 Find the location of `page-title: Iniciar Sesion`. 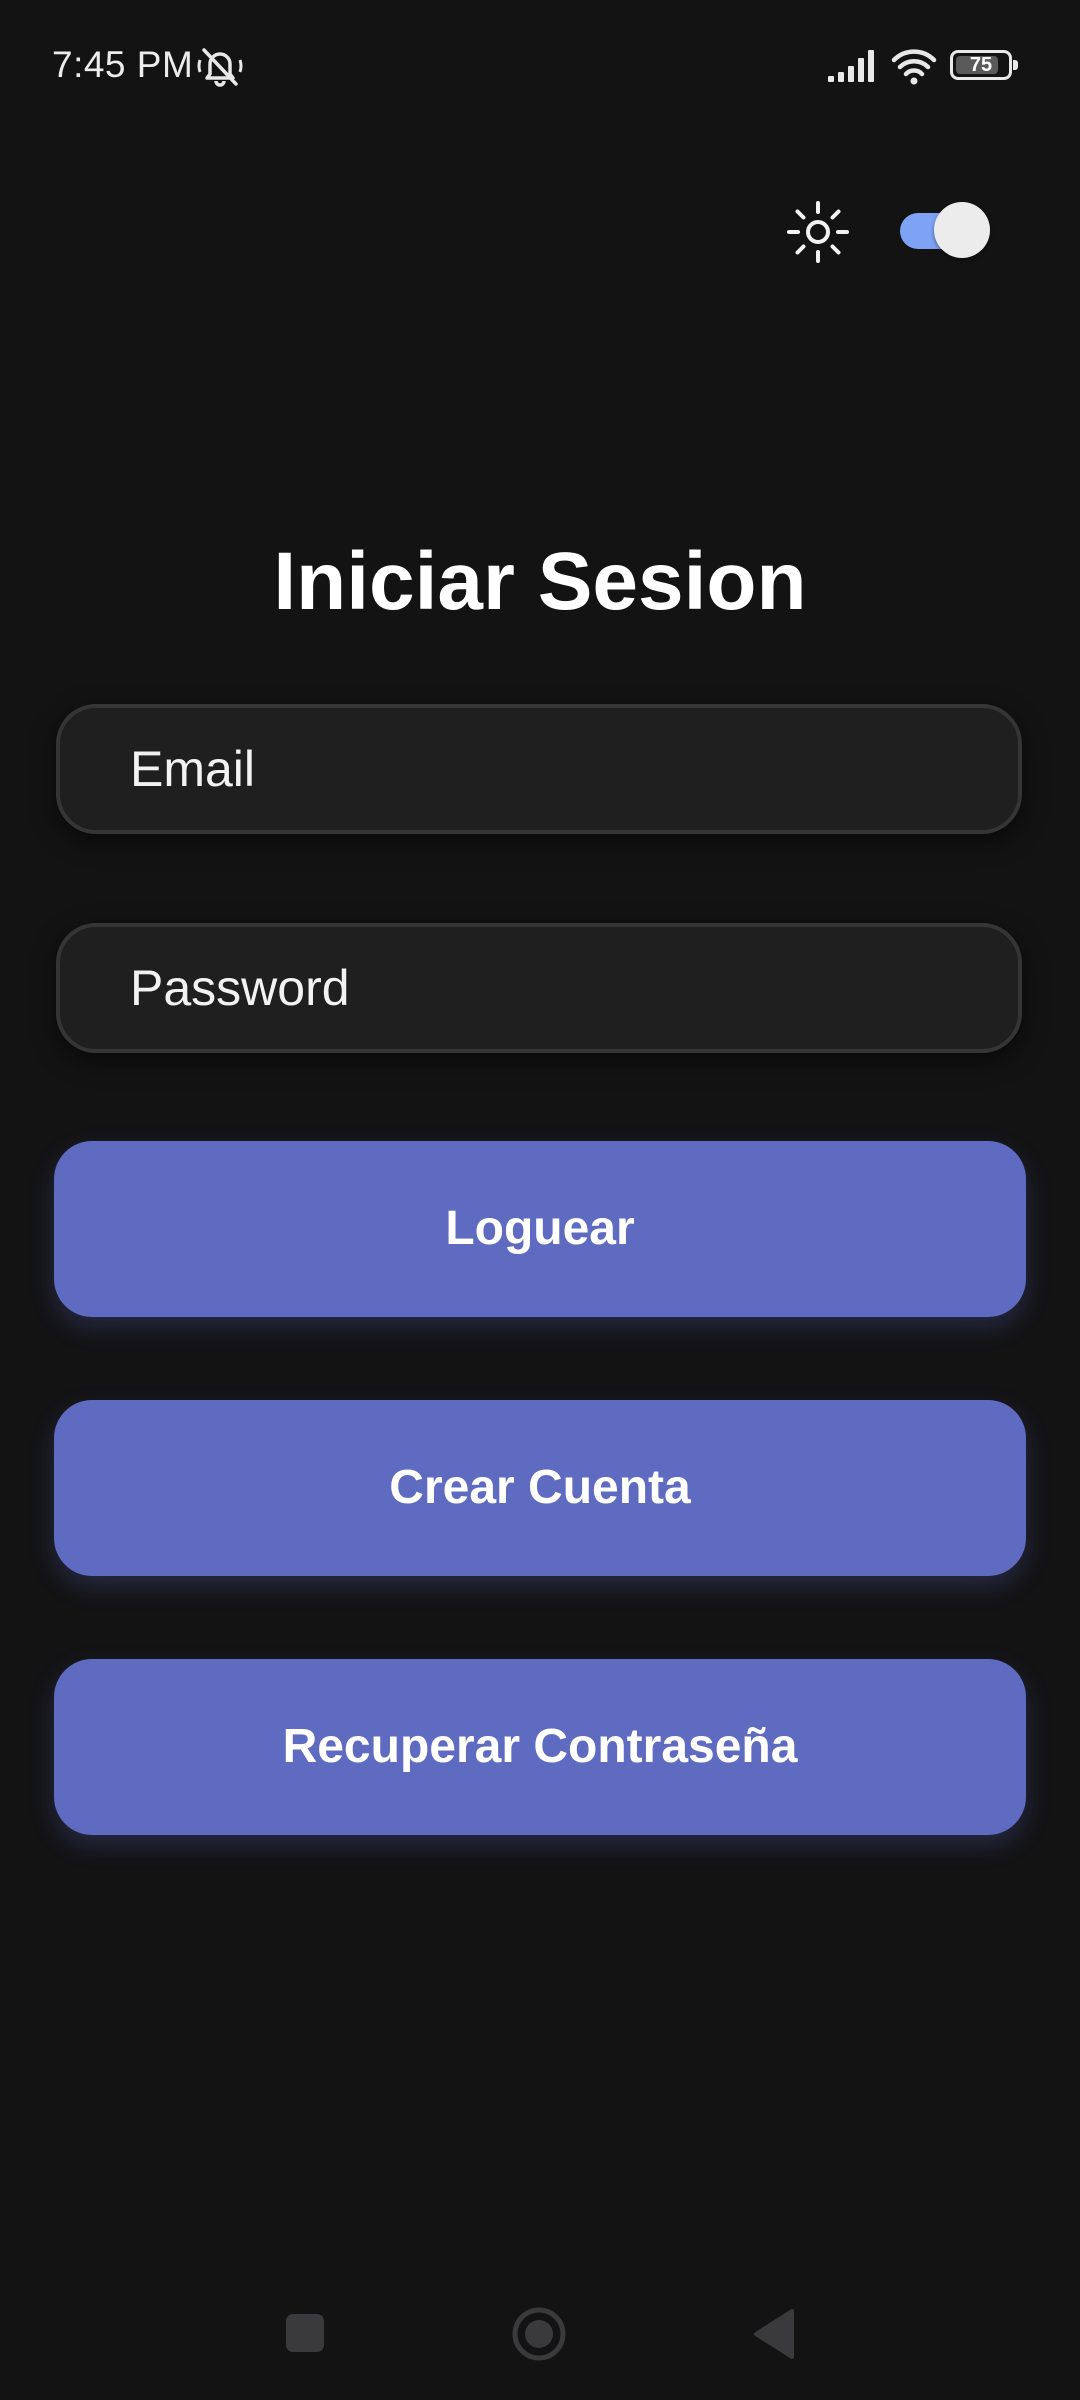

page-title: Iniciar Sesion is located at coordinates (540, 581).